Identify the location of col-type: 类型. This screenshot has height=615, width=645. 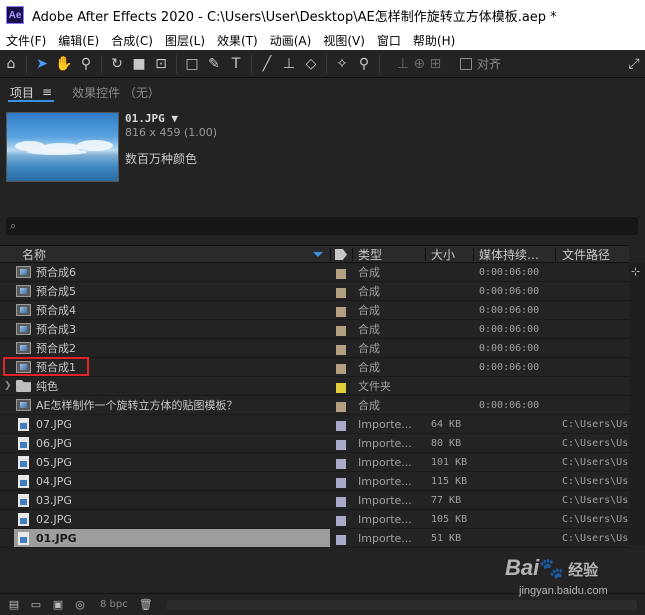
(370, 254).